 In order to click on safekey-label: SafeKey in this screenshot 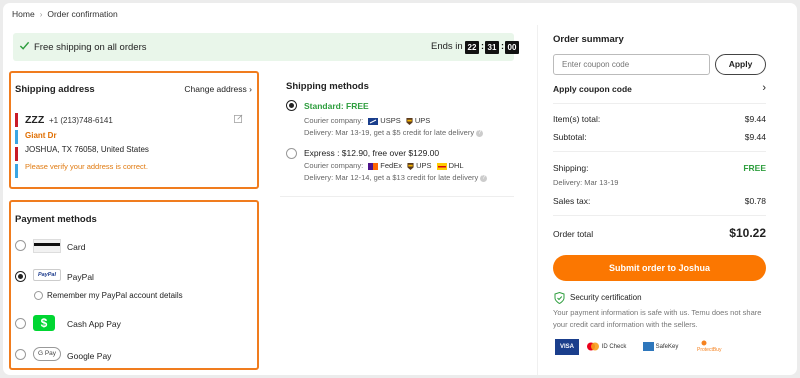, I will do `click(667, 347)`.